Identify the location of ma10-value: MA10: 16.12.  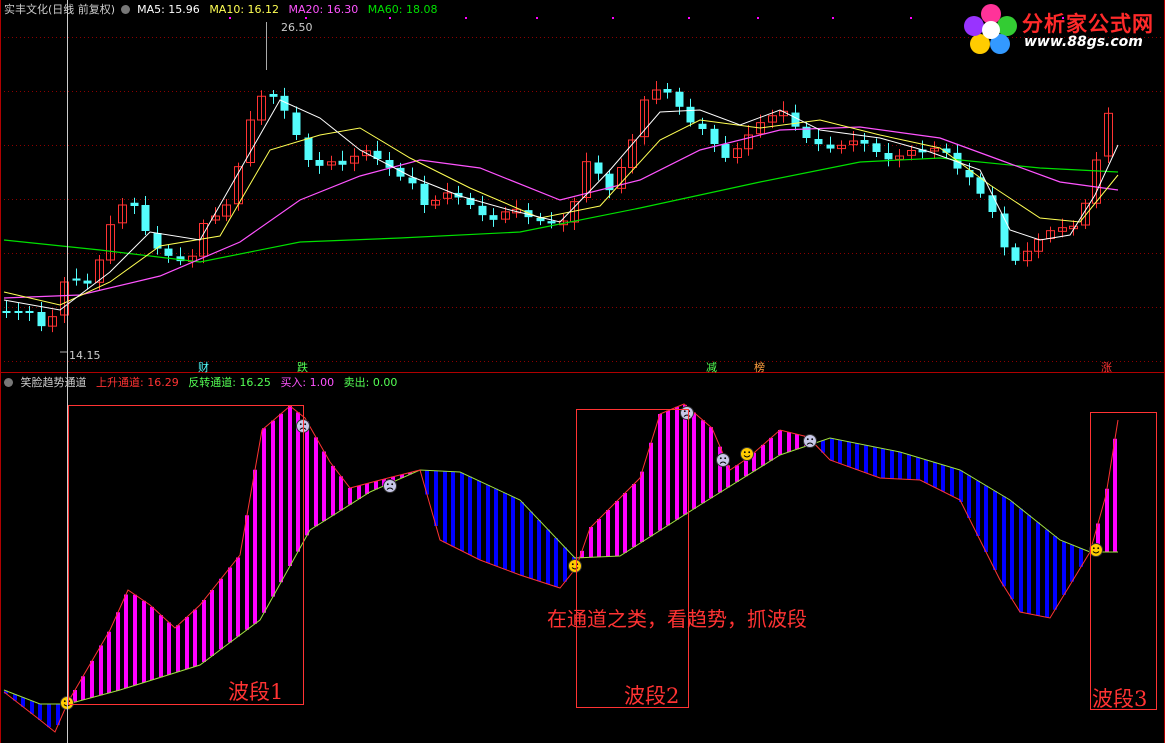
(244, 9).